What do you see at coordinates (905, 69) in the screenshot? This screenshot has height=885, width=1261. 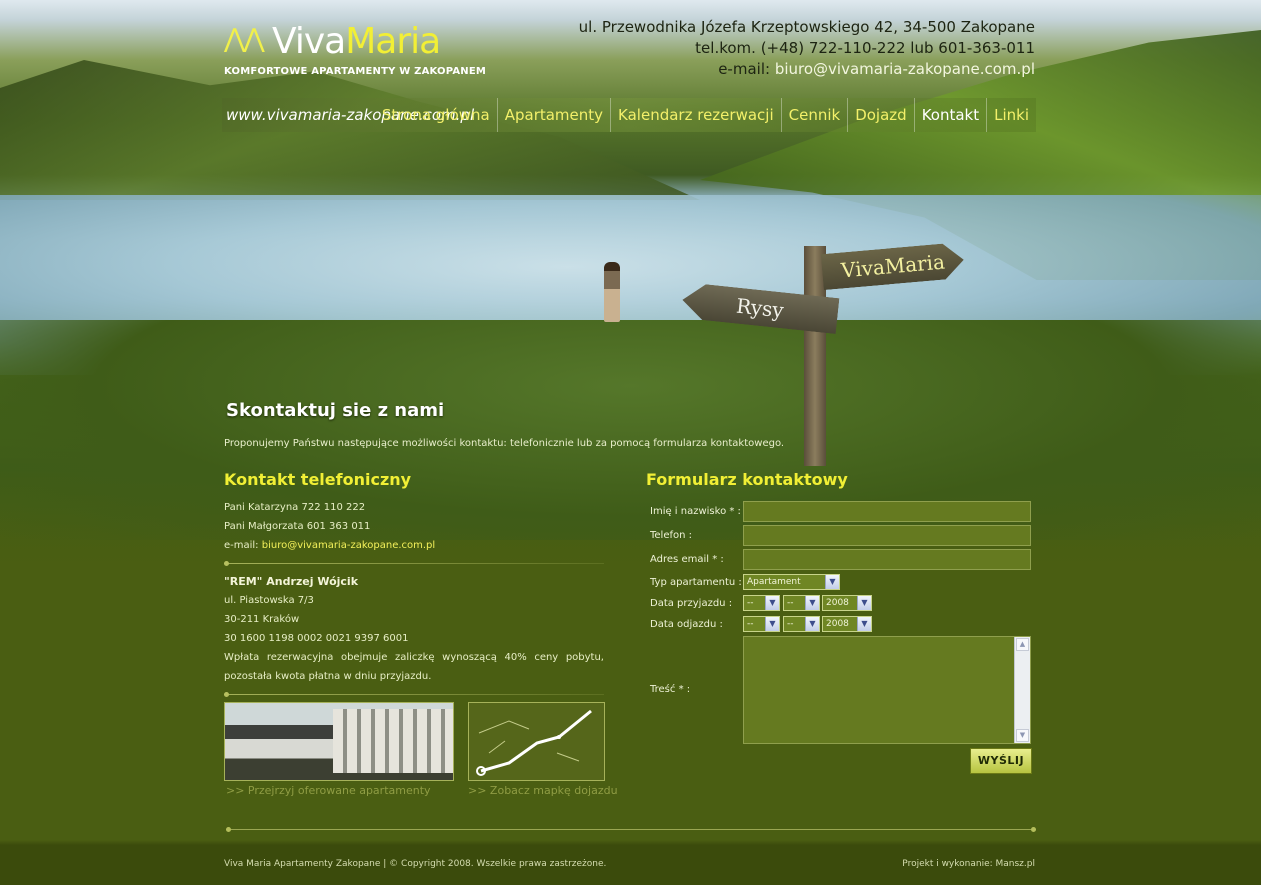 I see `header-email-link: biuro@vivamaria-zakopane.com.pl` at bounding box center [905, 69].